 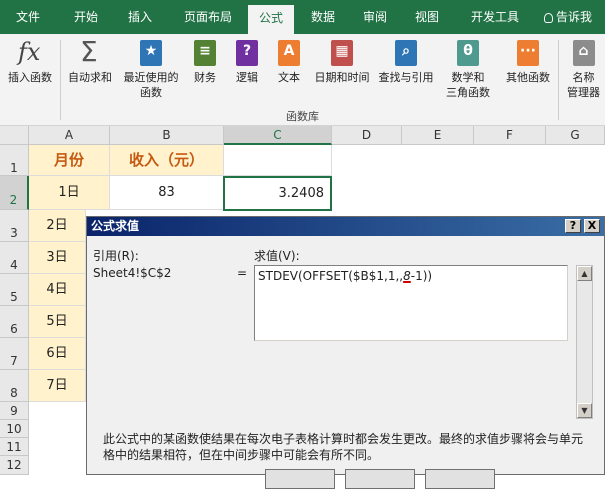 I want to click on lightbulb-icon, so click(x=548, y=17).